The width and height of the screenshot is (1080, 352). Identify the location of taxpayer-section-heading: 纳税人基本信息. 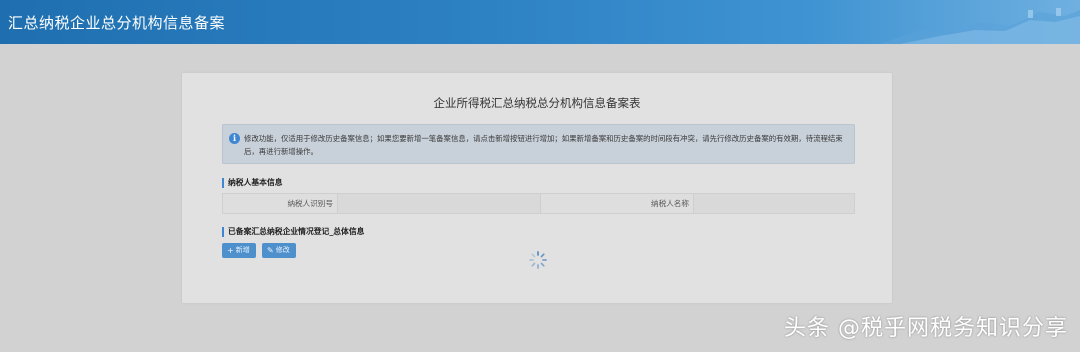
(252, 183).